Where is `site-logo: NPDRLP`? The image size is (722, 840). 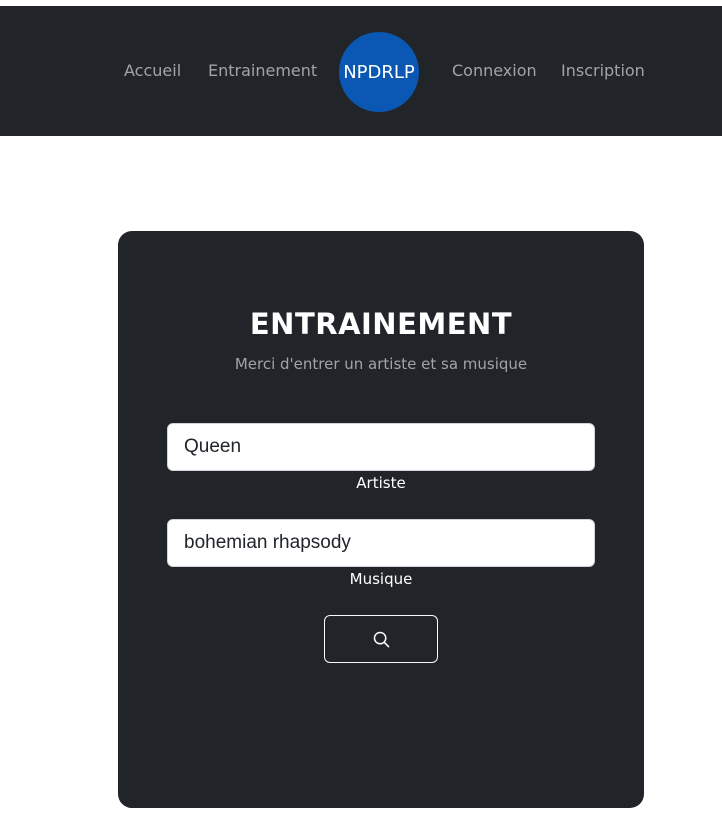
site-logo: NPDRLP is located at coordinates (379, 72).